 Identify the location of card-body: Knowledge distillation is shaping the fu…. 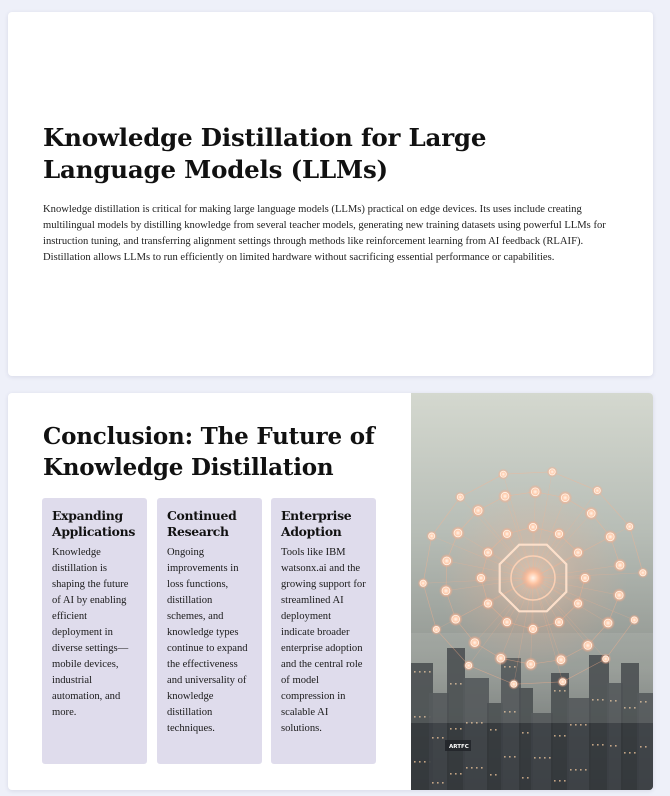
(90, 632).